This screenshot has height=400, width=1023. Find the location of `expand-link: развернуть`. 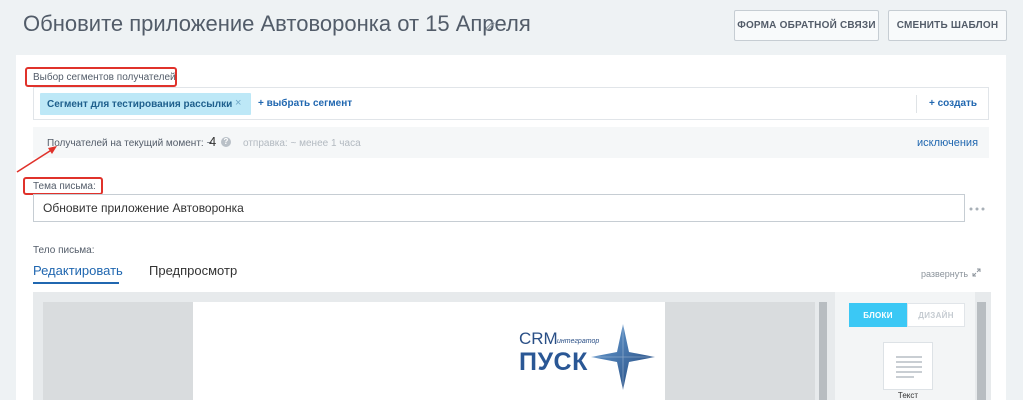

expand-link: развернуть is located at coordinates (944, 274).